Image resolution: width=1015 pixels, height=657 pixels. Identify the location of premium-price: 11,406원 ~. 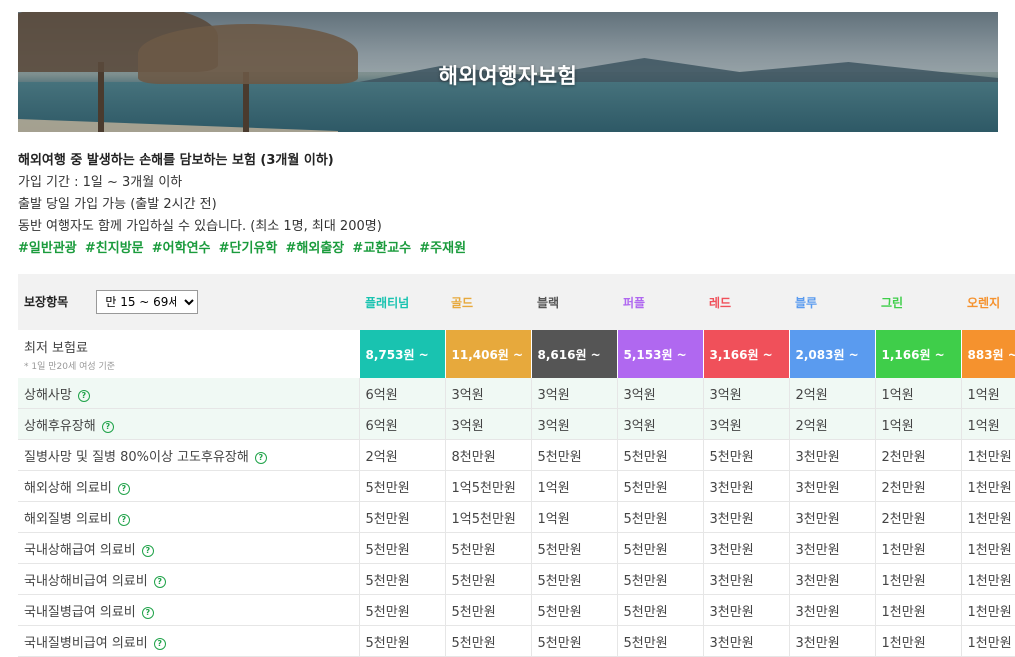
(487, 354).